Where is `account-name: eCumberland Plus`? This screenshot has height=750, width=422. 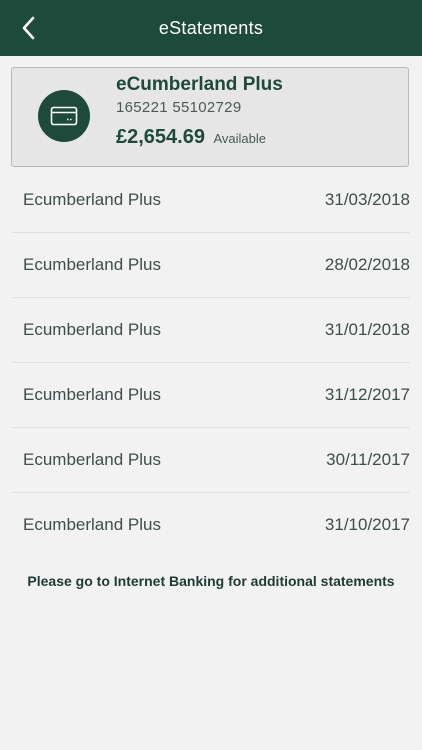 account-name: eCumberland Plus is located at coordinates (199, 84).